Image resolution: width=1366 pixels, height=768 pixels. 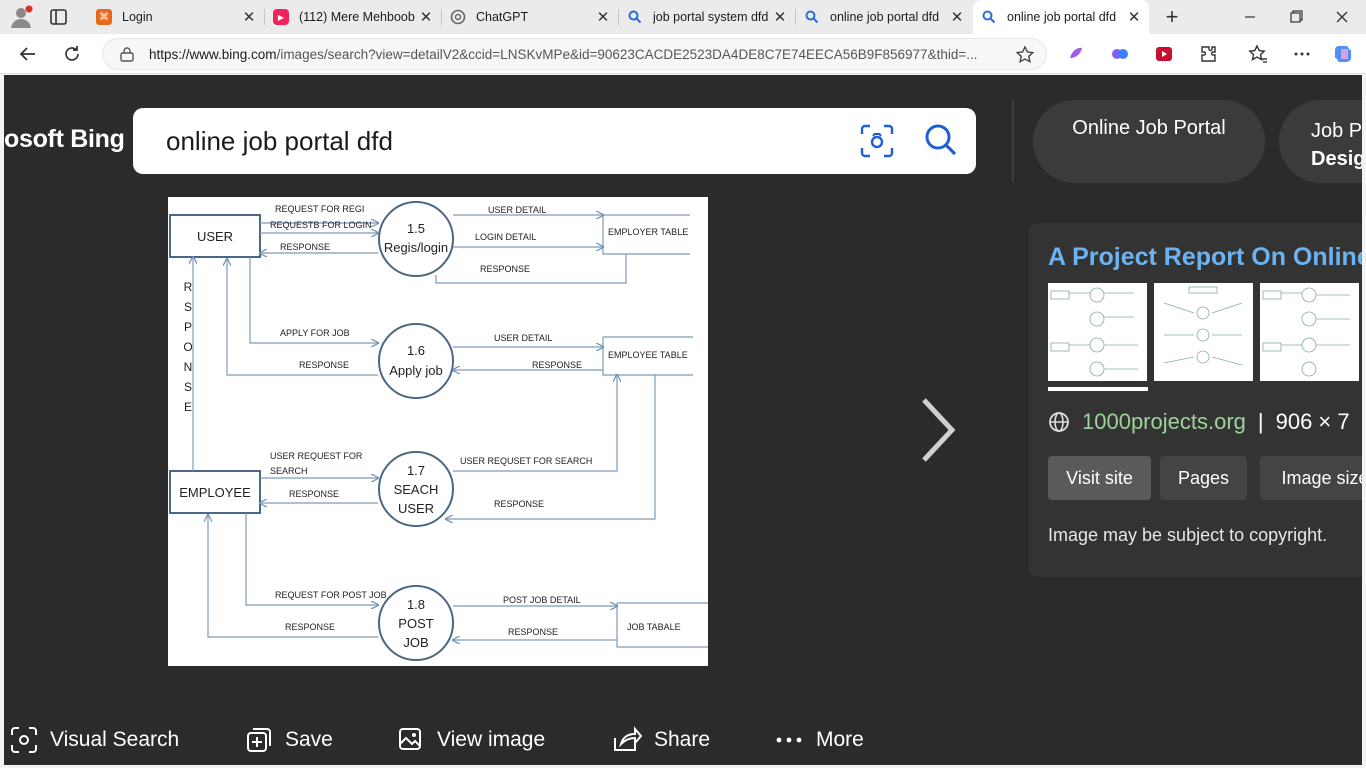 What do you see at coordinates (316, 456) in the screenshot?
I see `svg-text: USER REQUEST FOR` at bounding box center [316, 456].